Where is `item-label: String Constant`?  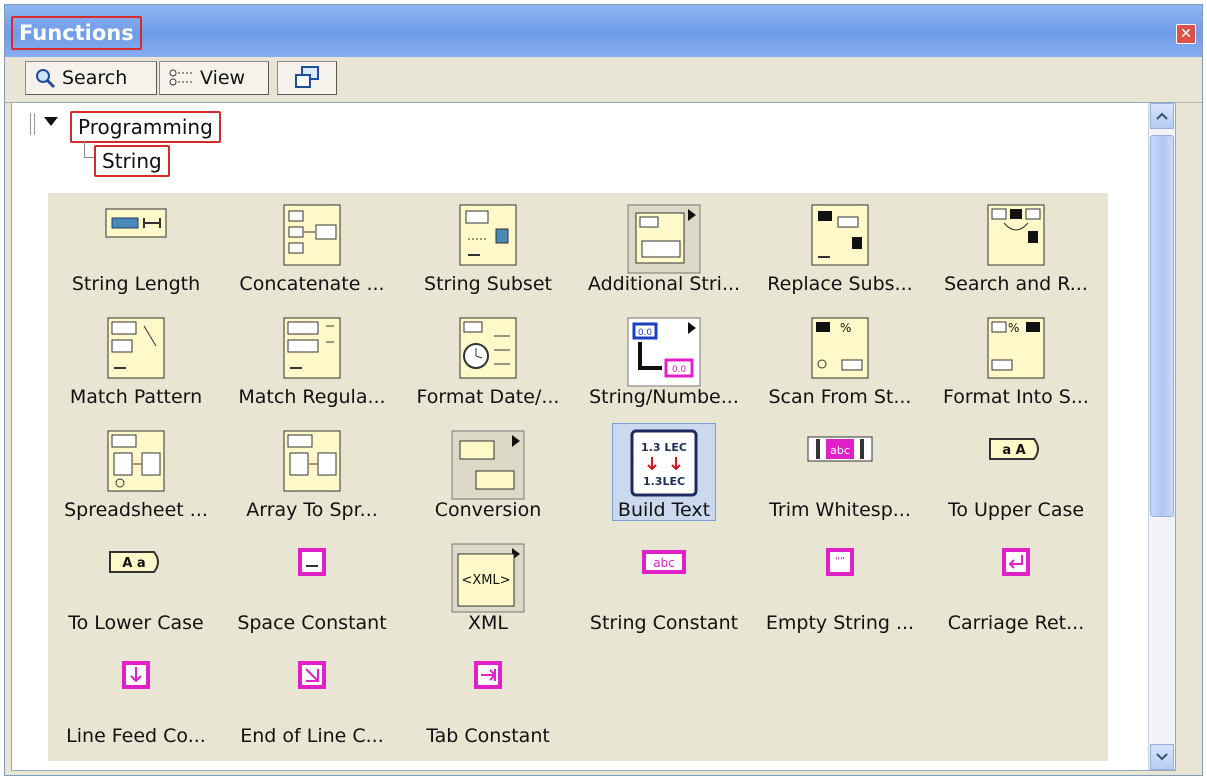
item-label: String Constant is located at coordinates (664, 623).